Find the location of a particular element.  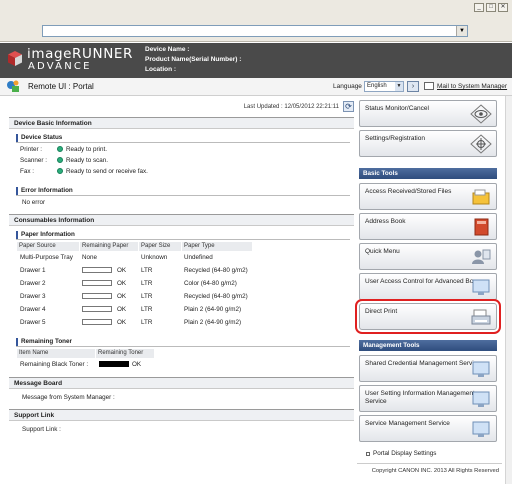

product-name-label: Product Name(Serial Number) : is located at coordinates (193, 59).